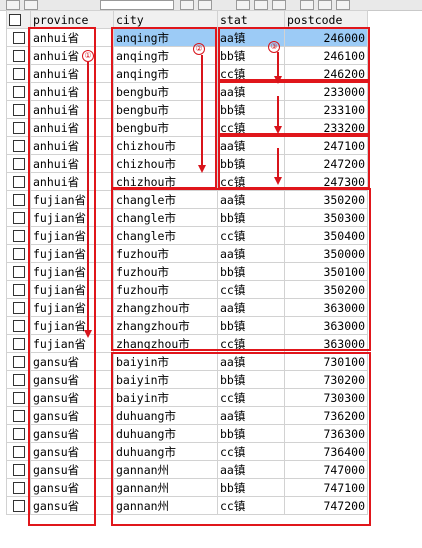 The image size is (422, 548). I want to click on cell-postcode: 350100, so click(326, 271).